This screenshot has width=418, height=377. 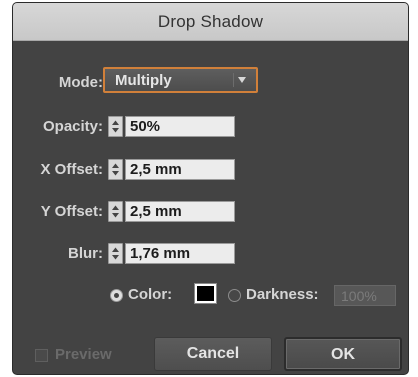 I want to click on color-radio, so click(x=116, y=295).